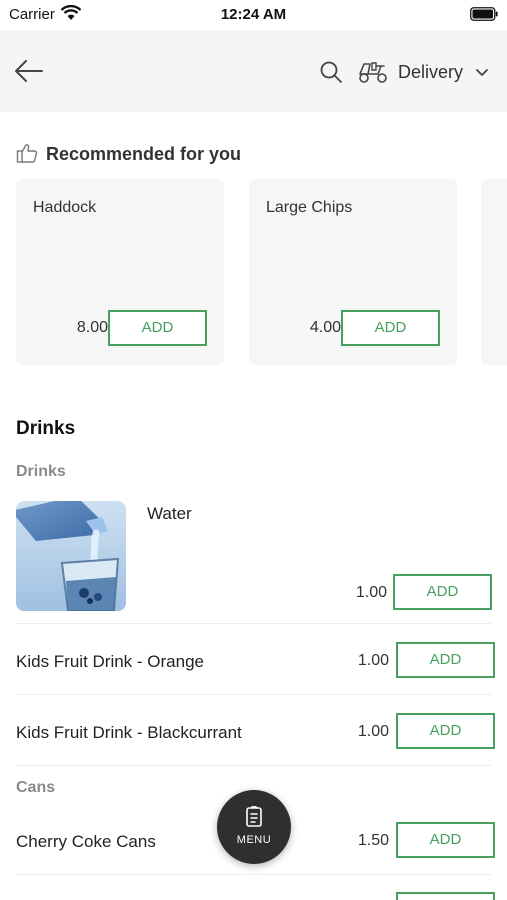  I want to click on menu-item-name: Cherry Coke Cans, so click(86, 842).